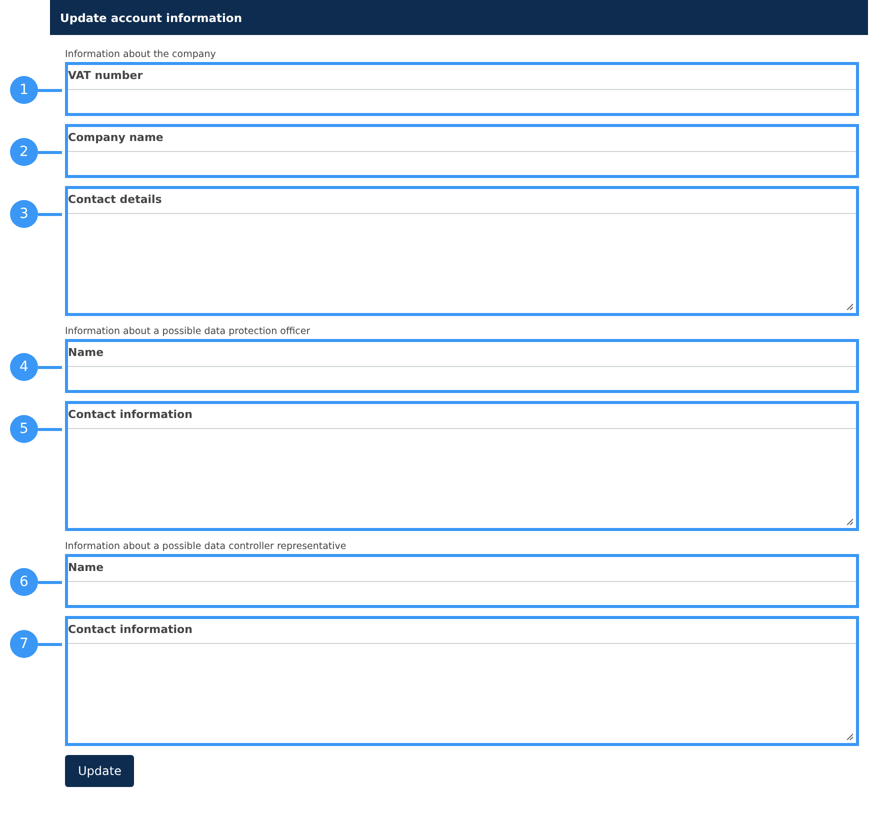 This screenshot has width=887, height=818. Describe the element at coordinates (24, 429) in the screenshot. I see `callout-badge: 5` at that location.